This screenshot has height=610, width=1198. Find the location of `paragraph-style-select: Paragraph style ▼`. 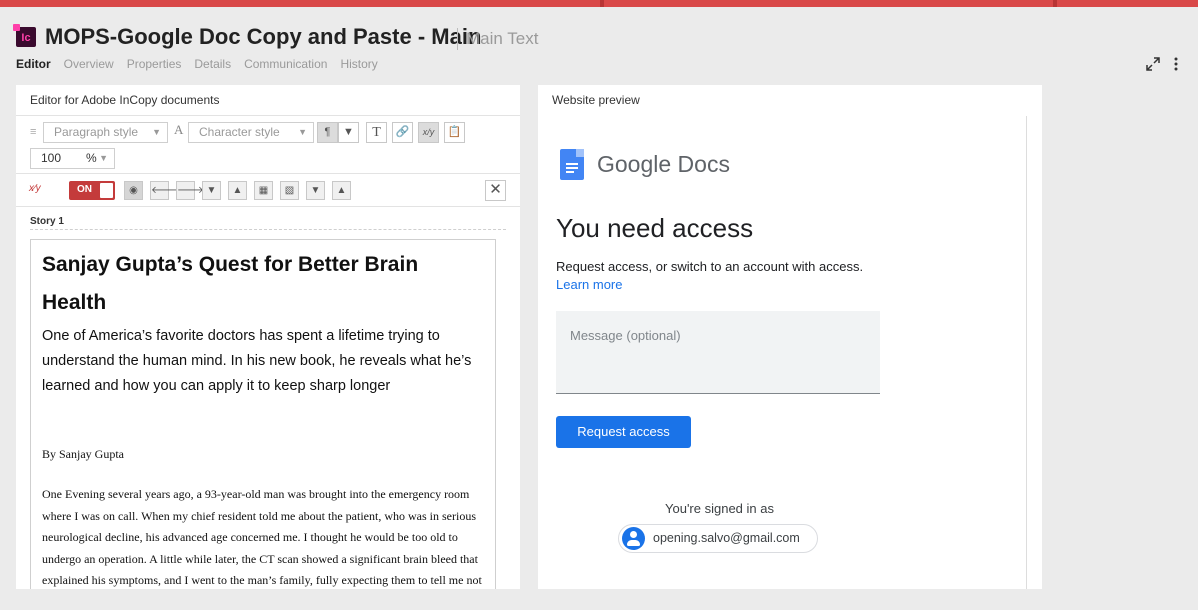

paragraph-style-select: Paragraph style ▼ is located at coordinates (105, 132).